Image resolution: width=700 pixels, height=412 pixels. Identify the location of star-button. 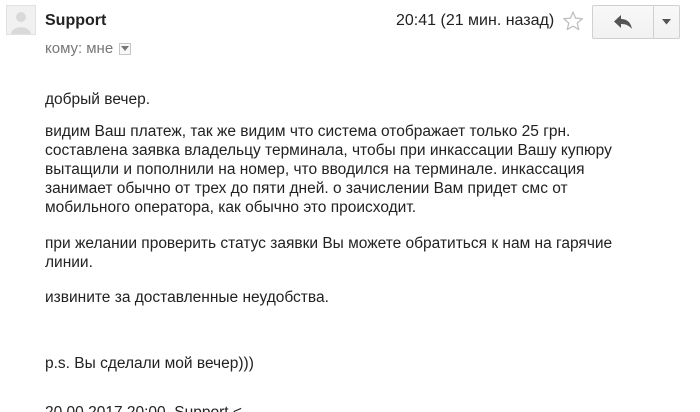
(573, 21).